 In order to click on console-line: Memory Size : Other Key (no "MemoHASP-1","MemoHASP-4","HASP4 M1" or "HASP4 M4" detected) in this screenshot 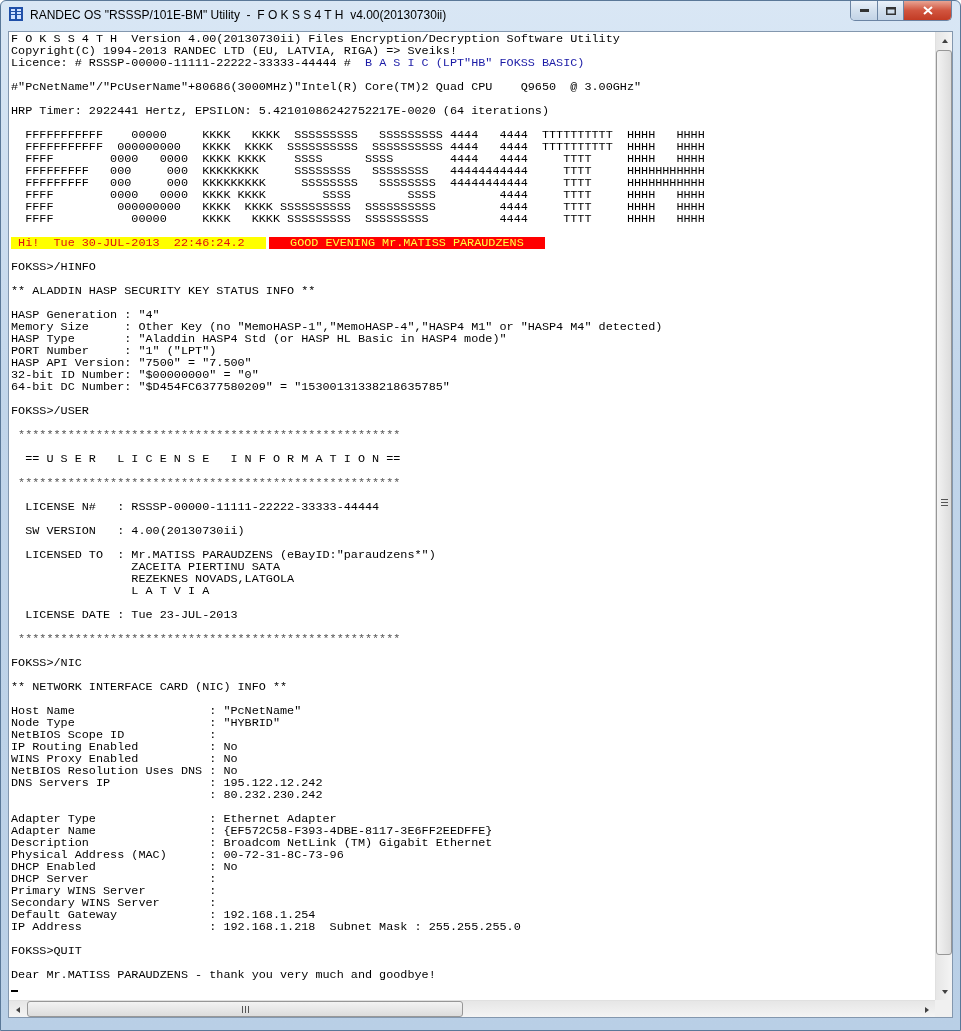, I will do `click(337, 327)`.